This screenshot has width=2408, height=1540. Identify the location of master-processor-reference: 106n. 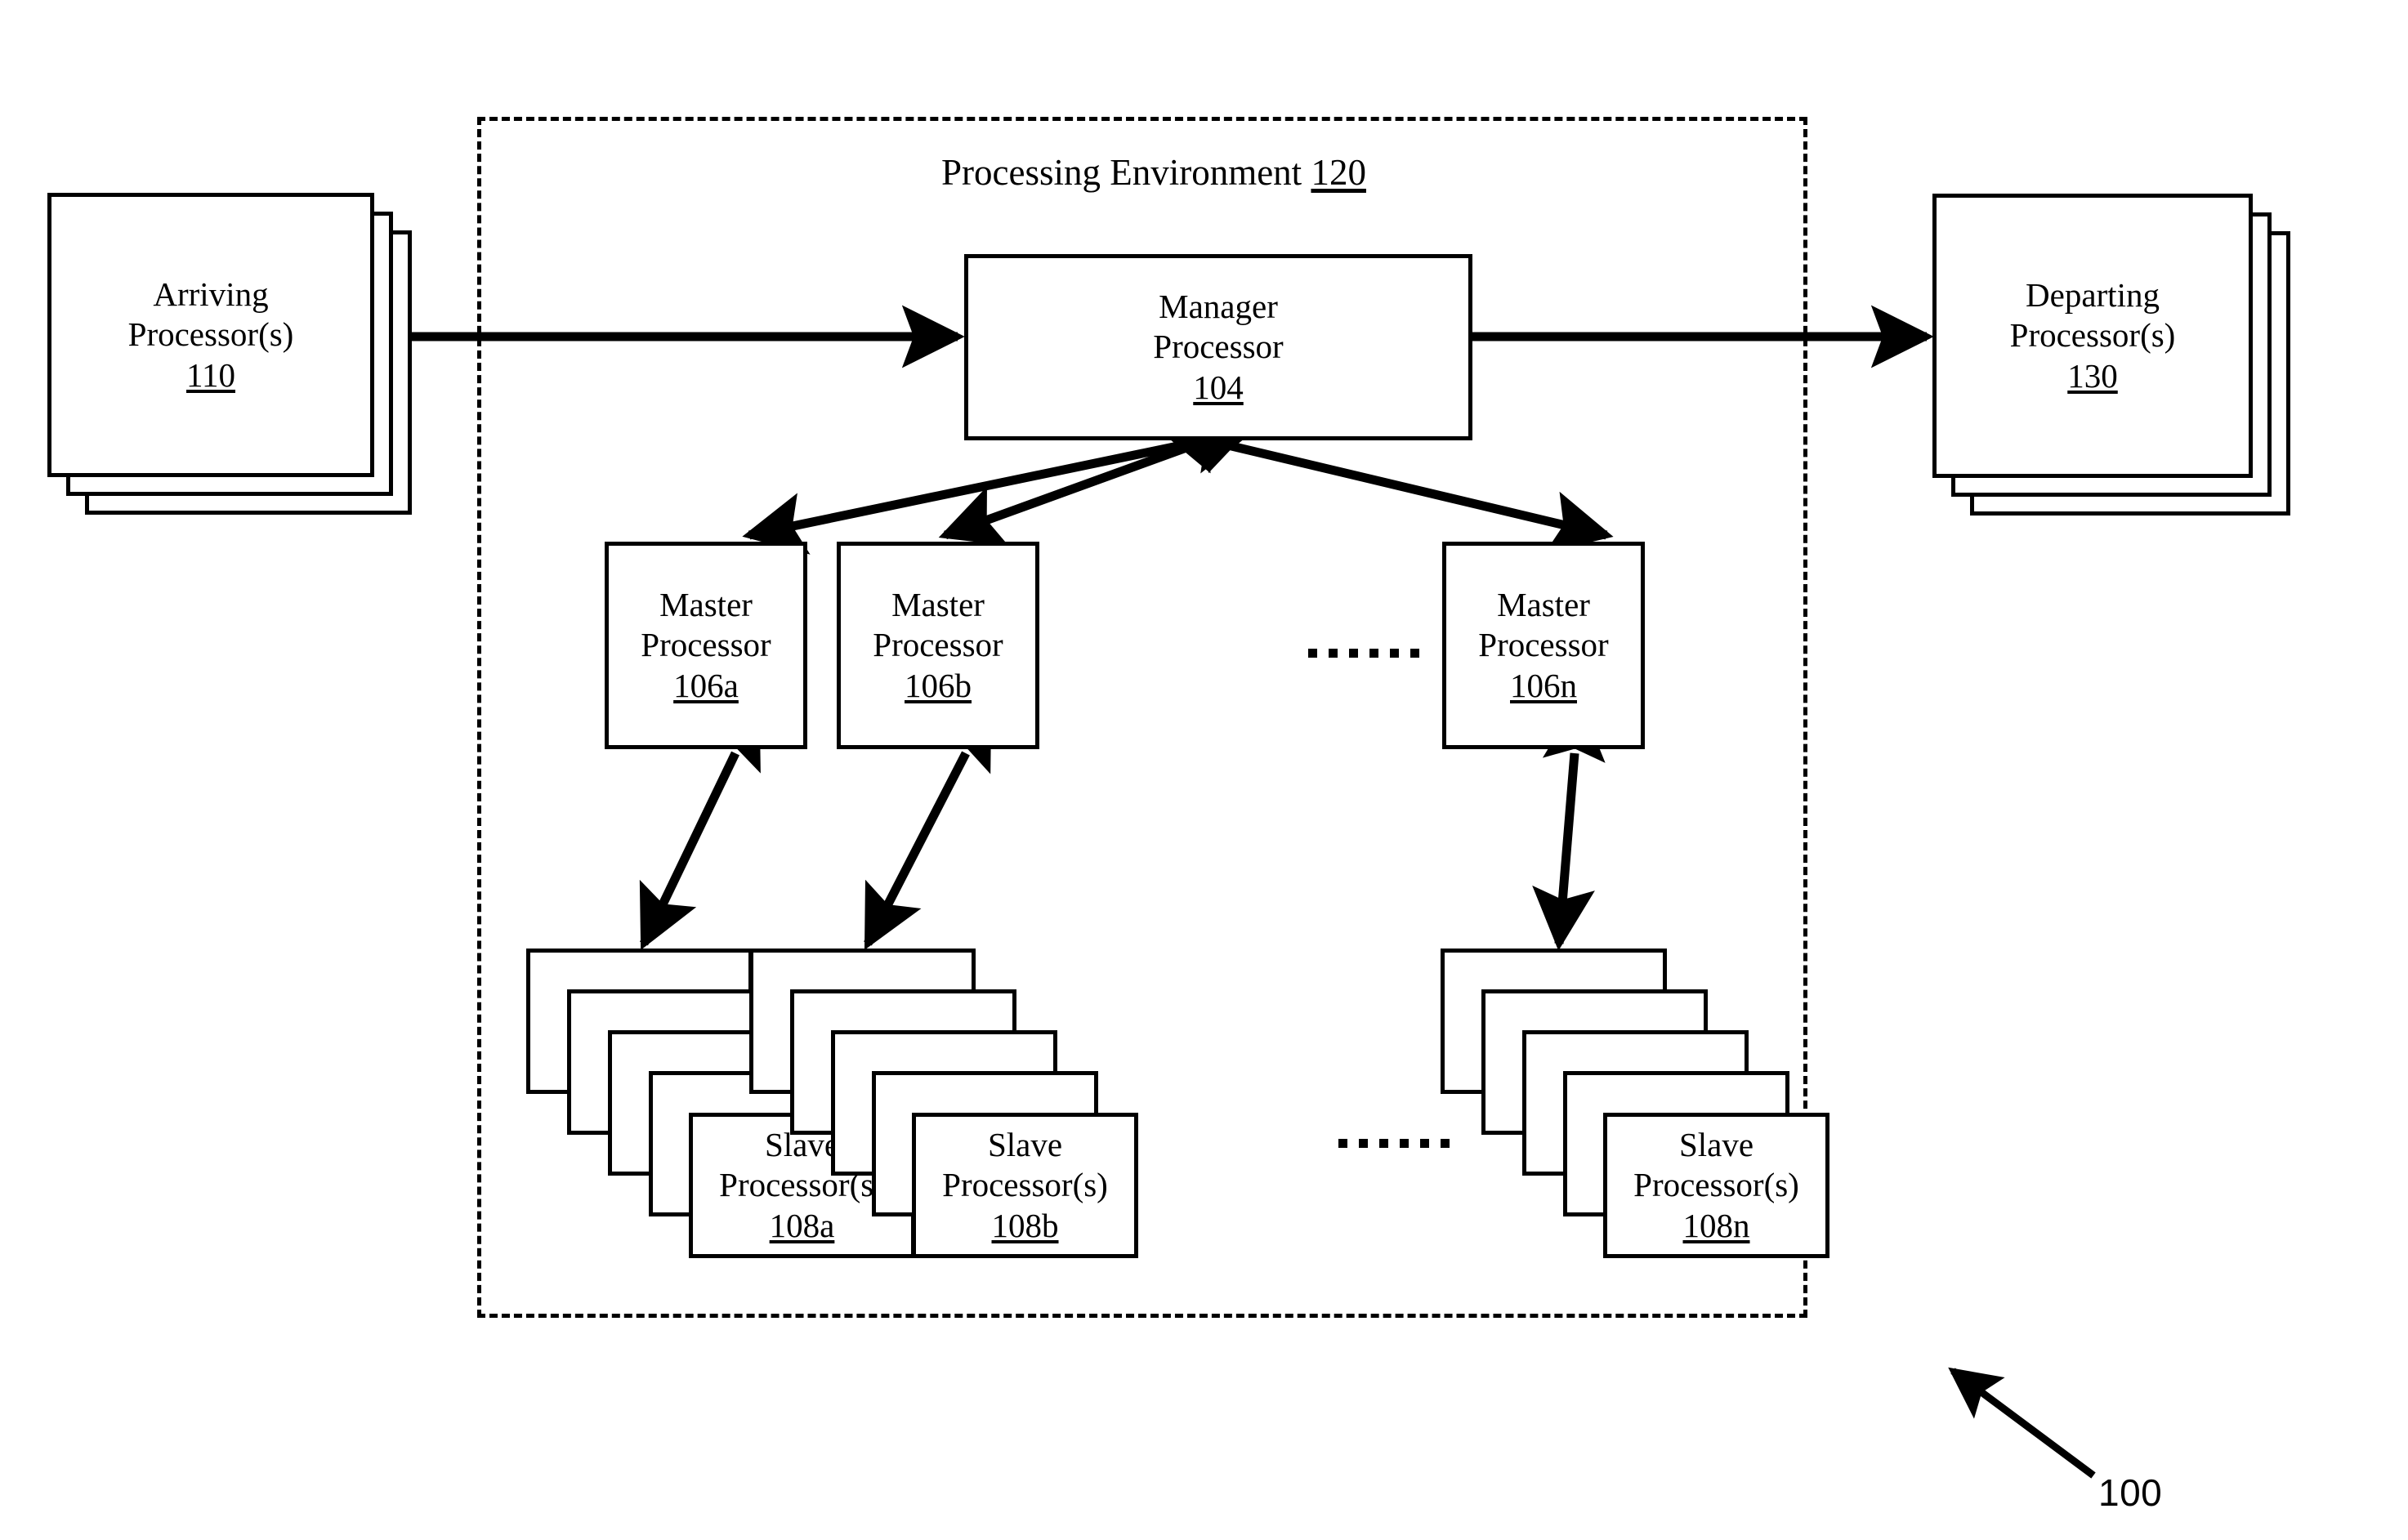
(1543, 685).